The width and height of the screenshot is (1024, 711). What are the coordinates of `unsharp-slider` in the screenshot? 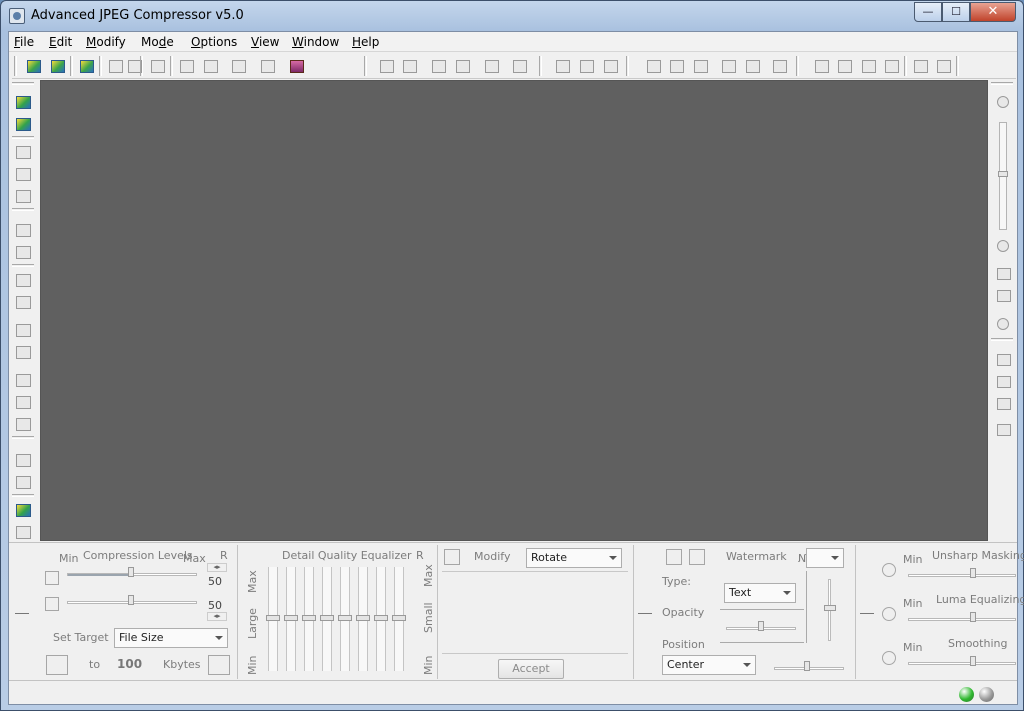 It's located at (962, 574).